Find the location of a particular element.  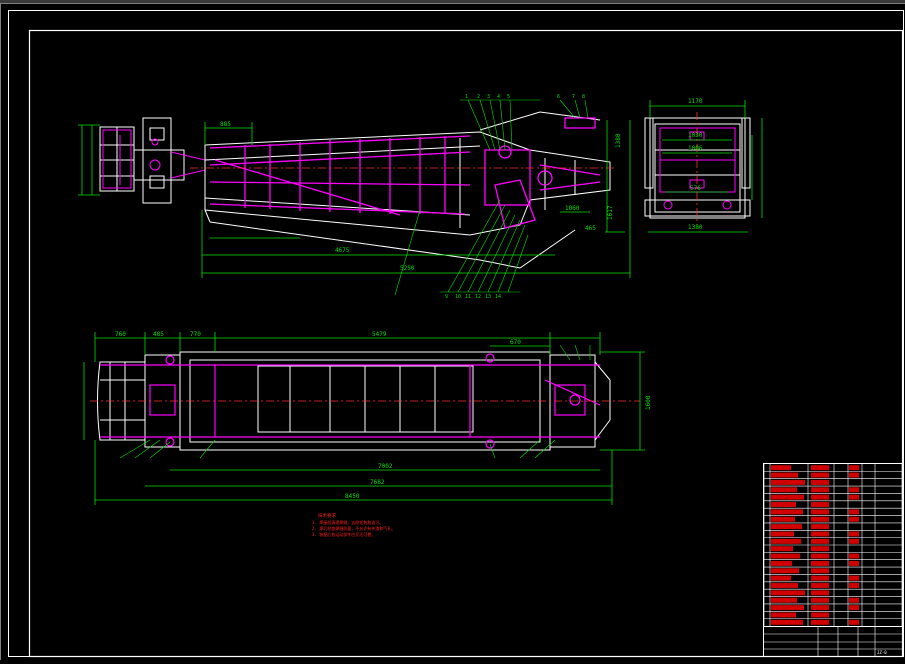

svg-text: 7 is located at coordinates (573, 97).